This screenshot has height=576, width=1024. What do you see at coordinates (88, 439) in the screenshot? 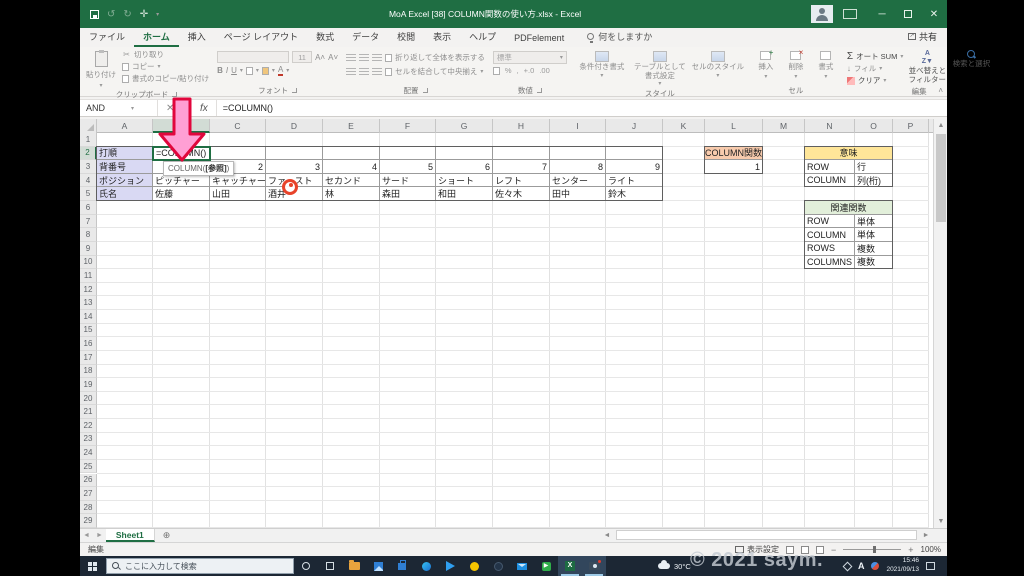
I see `row-header-23: 23` at bounding box center [88, 439].